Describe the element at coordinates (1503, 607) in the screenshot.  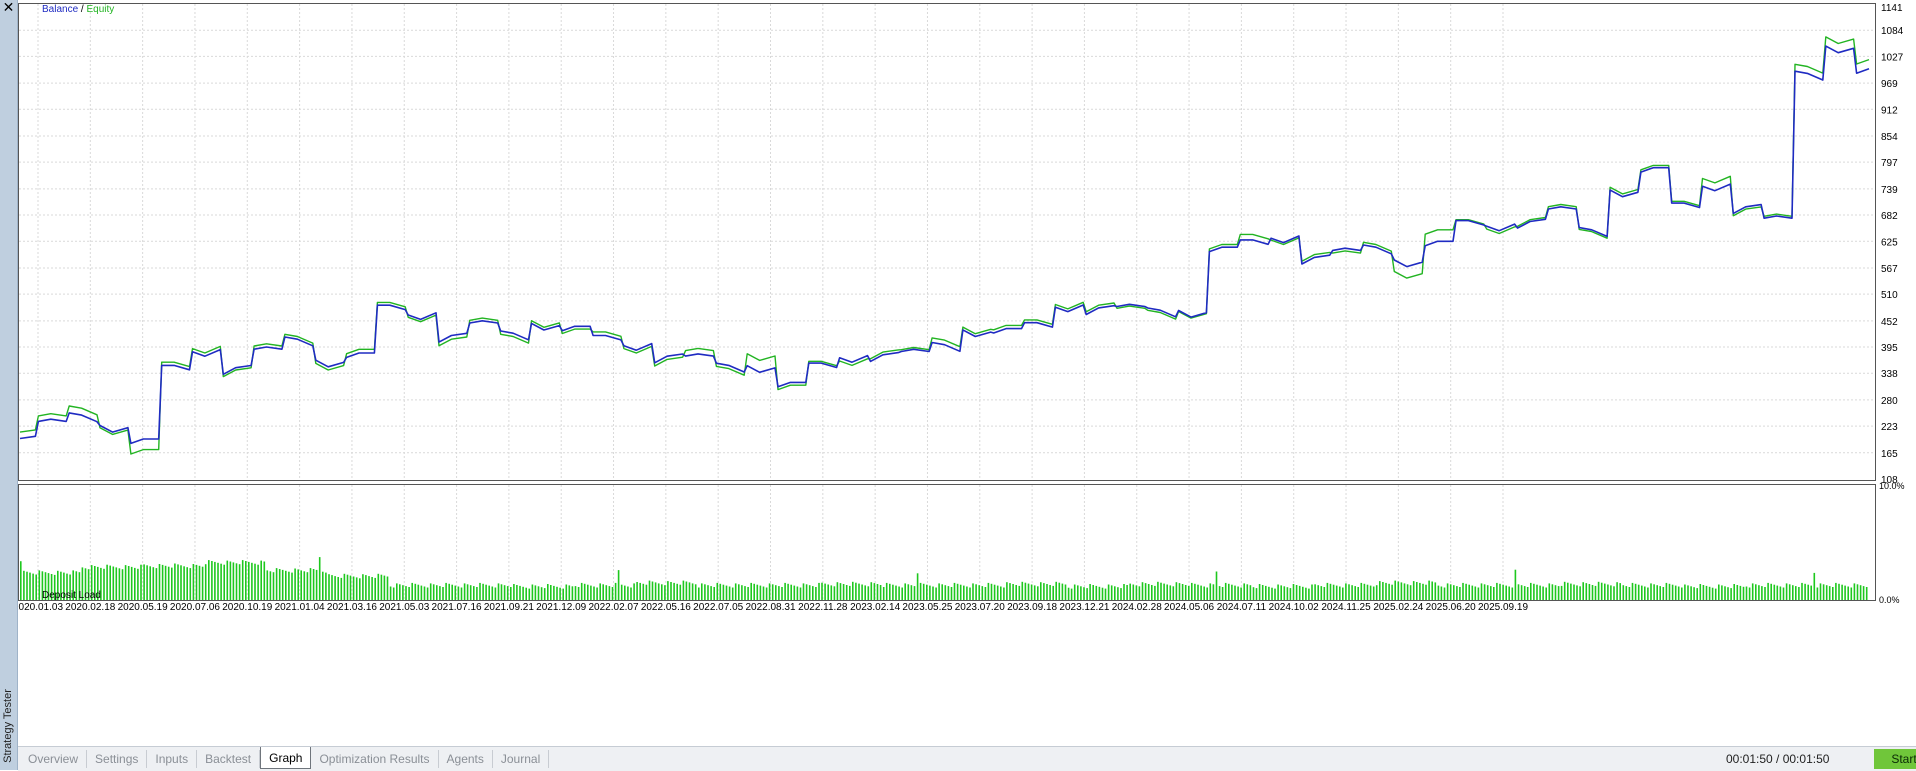
I see `x-tick-label: 2025.09.19` at that location.